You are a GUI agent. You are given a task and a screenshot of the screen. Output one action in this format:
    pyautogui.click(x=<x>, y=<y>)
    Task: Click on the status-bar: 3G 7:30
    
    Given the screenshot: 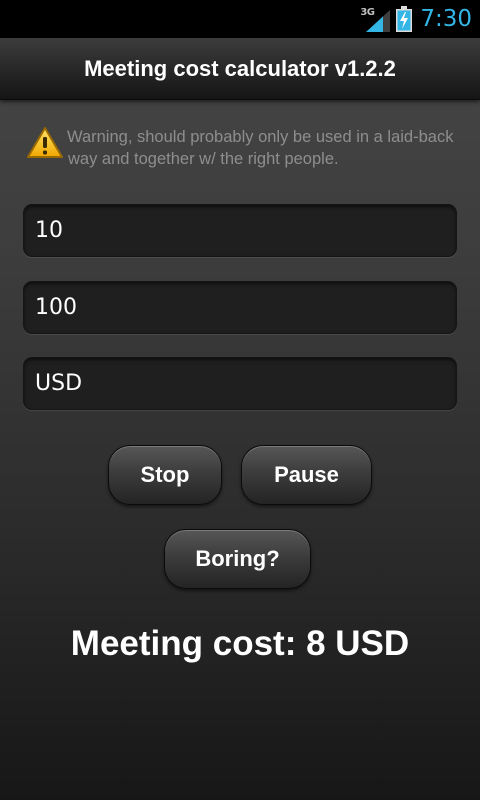 What is the action you would take?
    pyautogui.click(x=240, y=19)
    